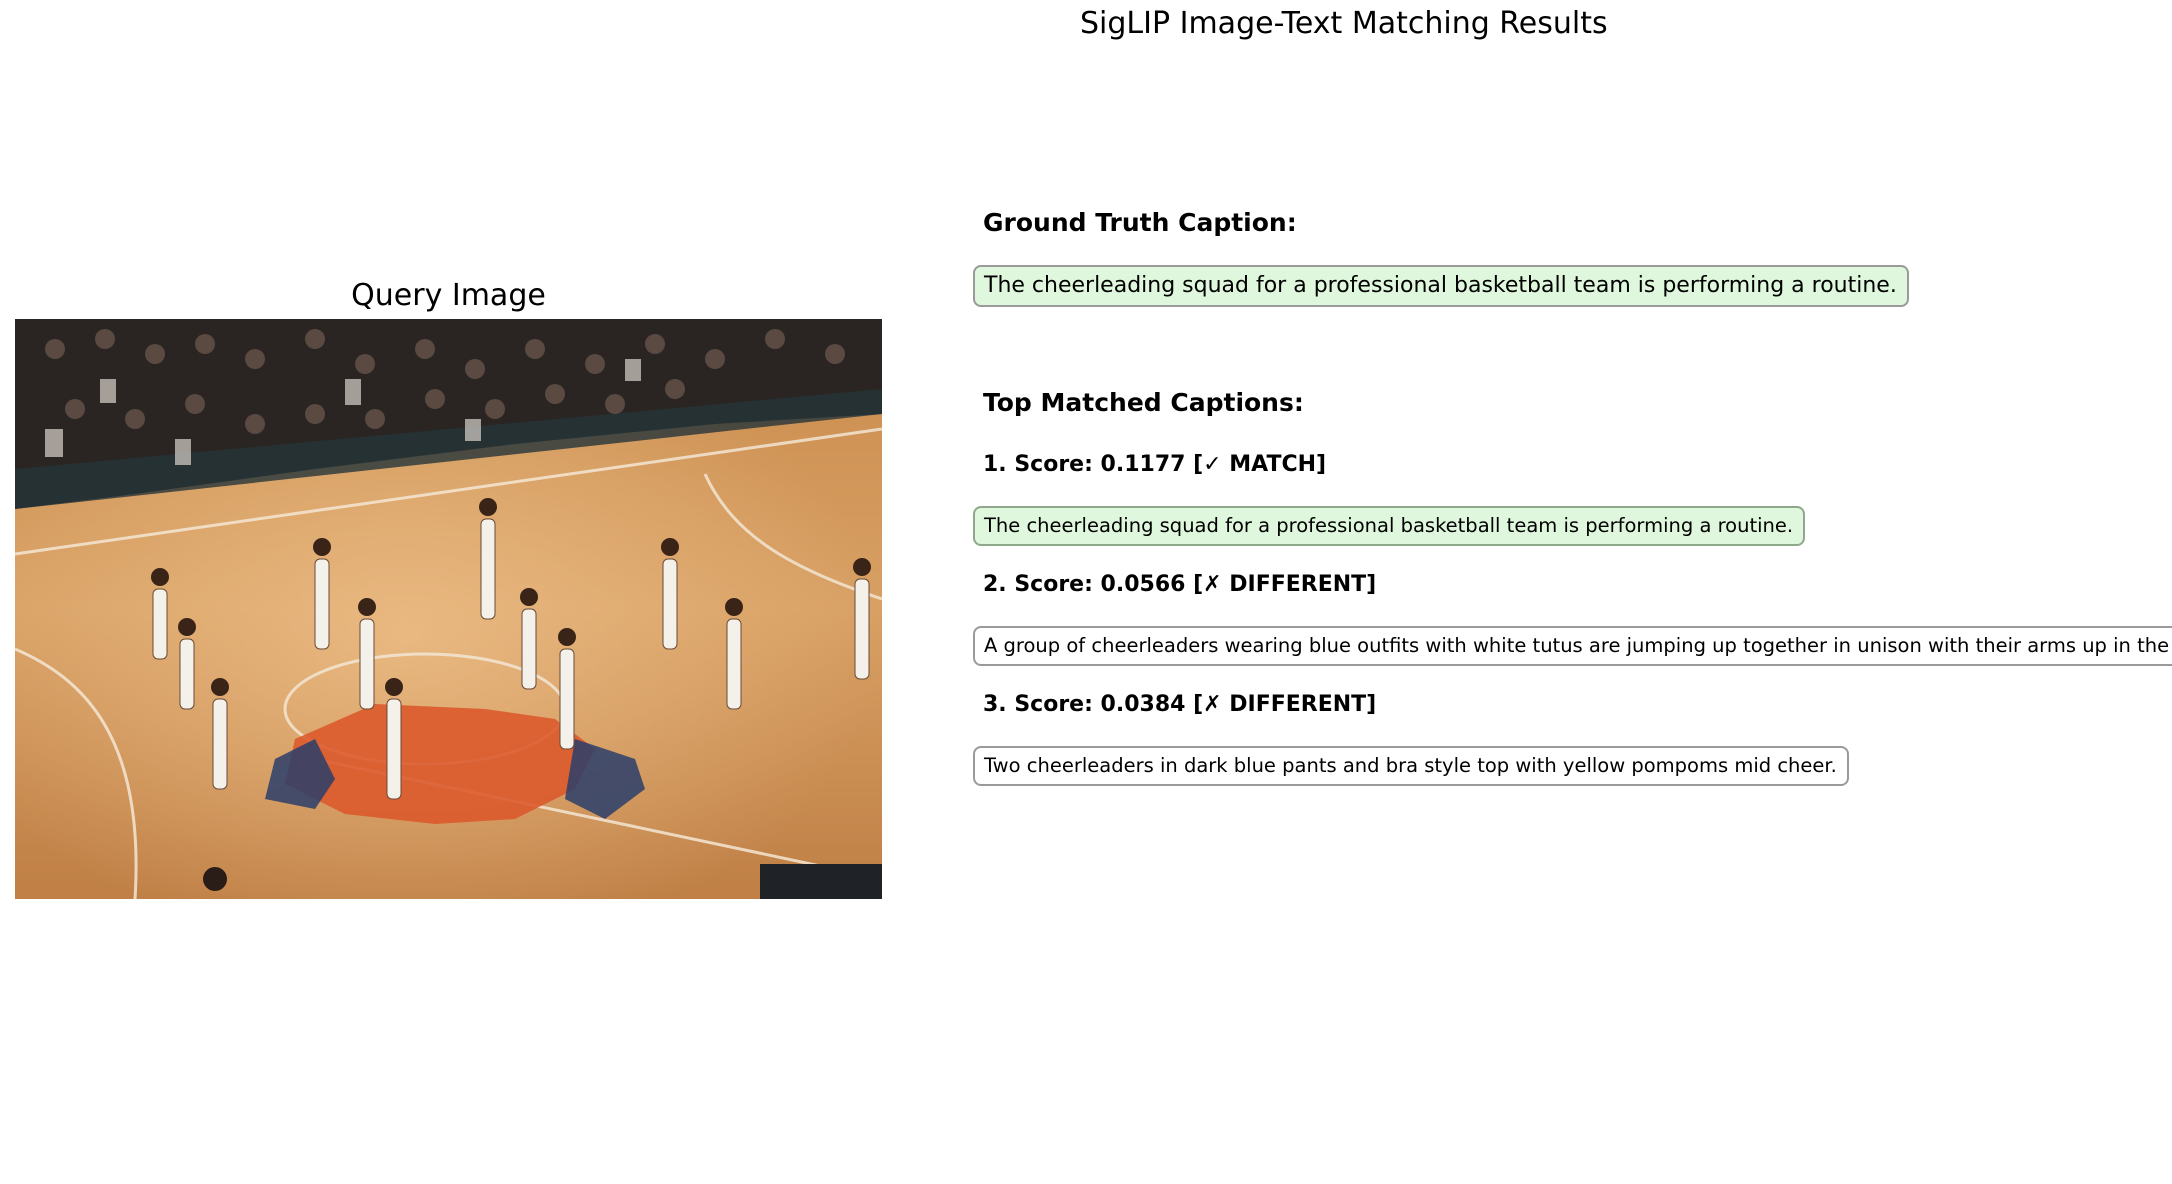  What do you see at coordinates (1180, 584) in the screenshot?
I see `match-2-score: 2. Score: 0.0566 [✗ DIFFERENT]` at bounding box center [1180, 584].